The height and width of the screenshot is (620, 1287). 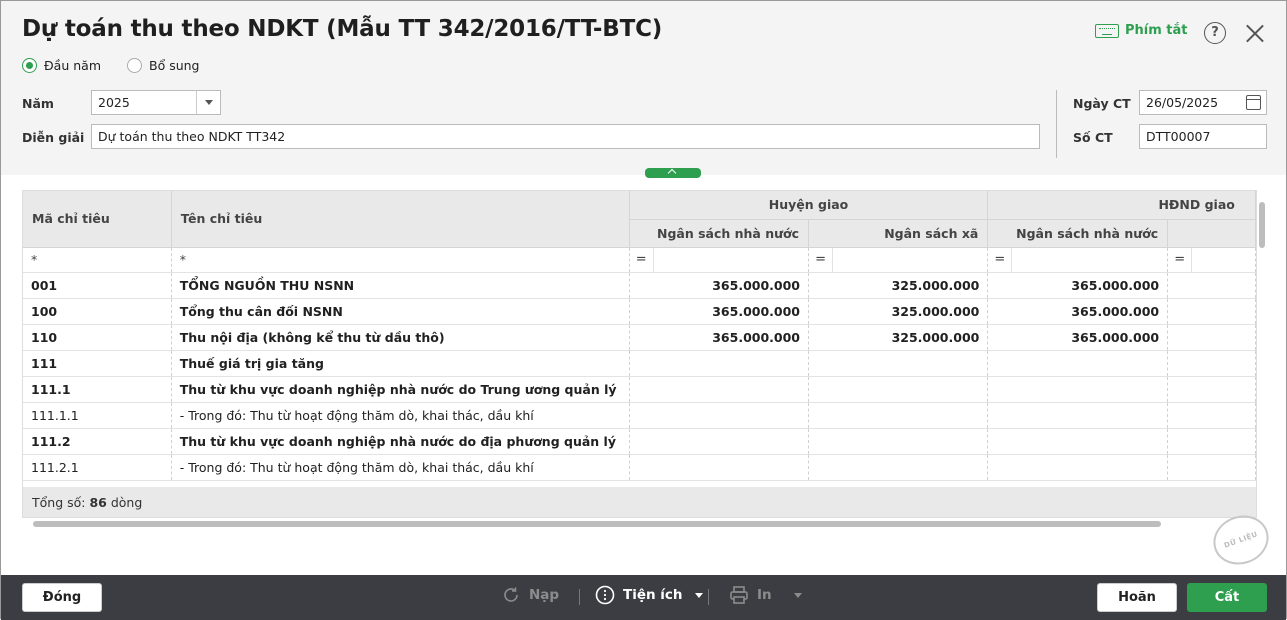 I want to click on header-code: Mã chỉ tiêu, so click(x=97, y=219).